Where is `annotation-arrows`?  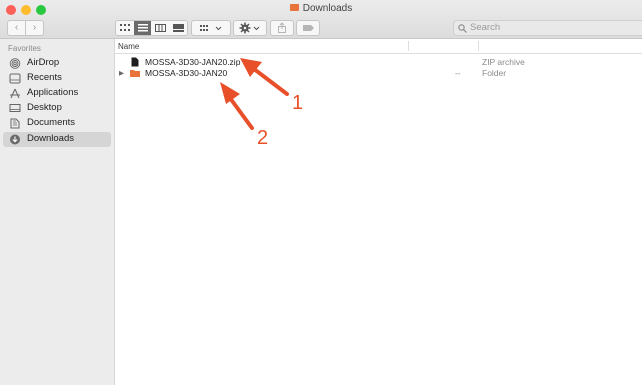 annotation-arrows is located at coordinates (254, 94).